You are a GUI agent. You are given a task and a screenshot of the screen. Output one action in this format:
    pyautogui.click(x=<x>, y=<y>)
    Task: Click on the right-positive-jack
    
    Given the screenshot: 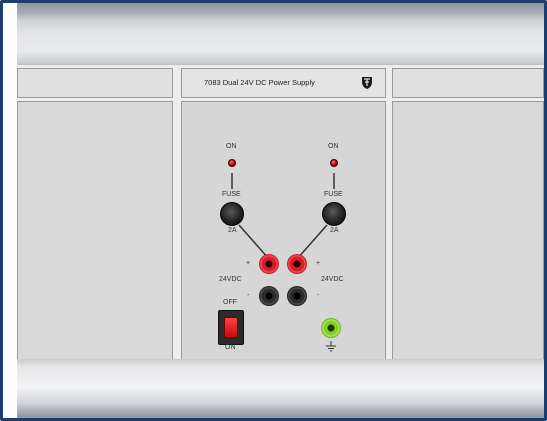 What is the action you would take?
    pyautogui.click(x=297, y=264)
    